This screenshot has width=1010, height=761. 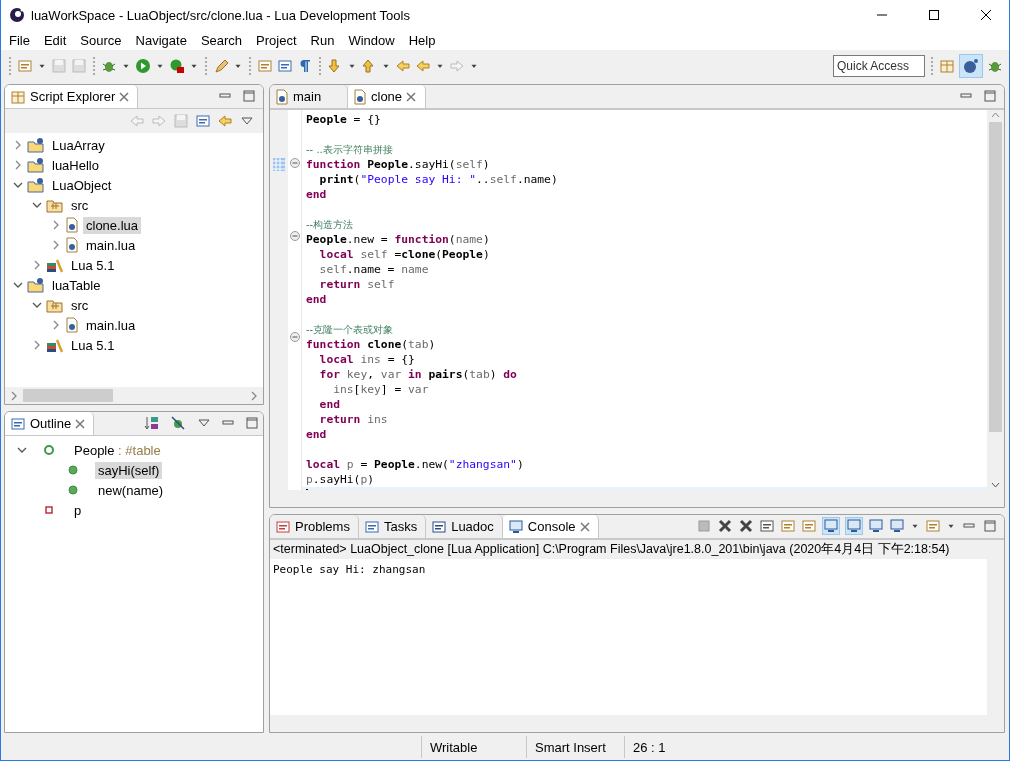 I want to click on code-line: --构造方法, so click(x=330, y=225).